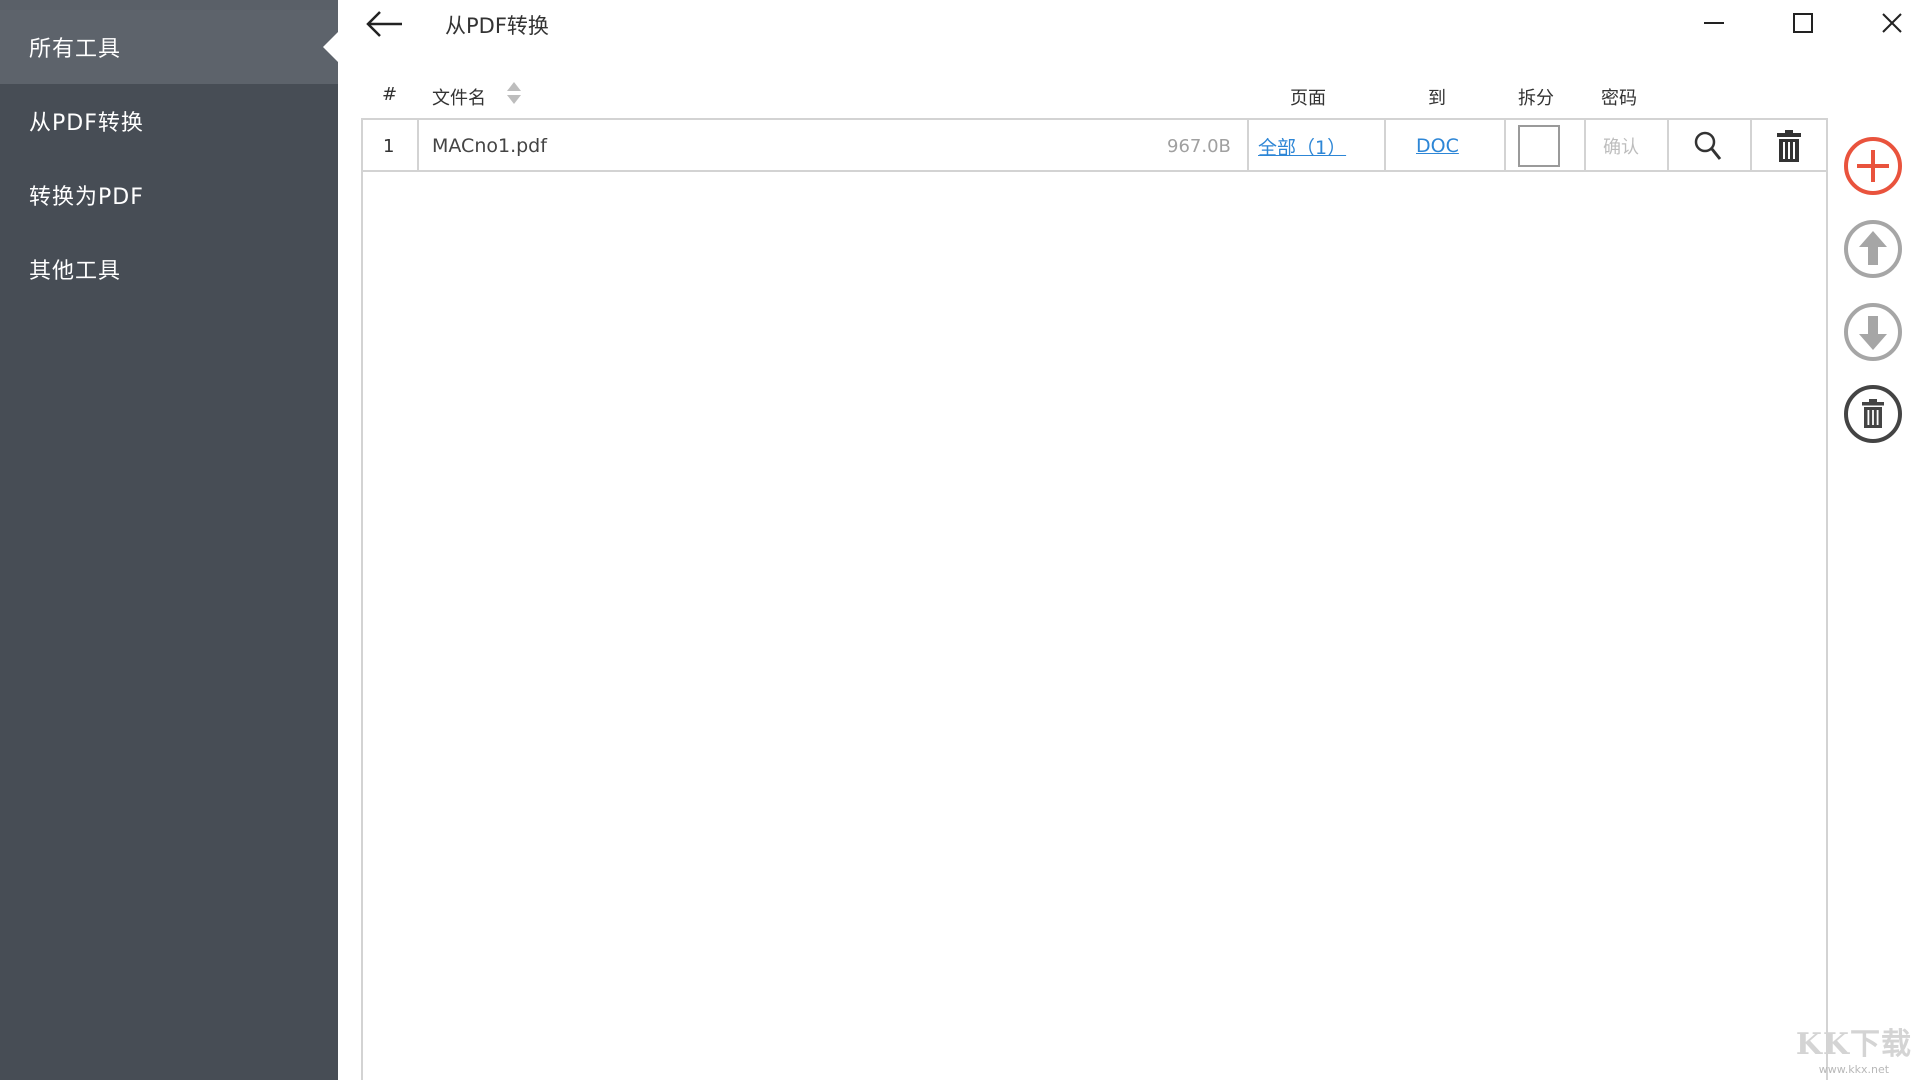 The image size is (1920, 1080). I want to click on move-up-icon, so click(1873, 249).